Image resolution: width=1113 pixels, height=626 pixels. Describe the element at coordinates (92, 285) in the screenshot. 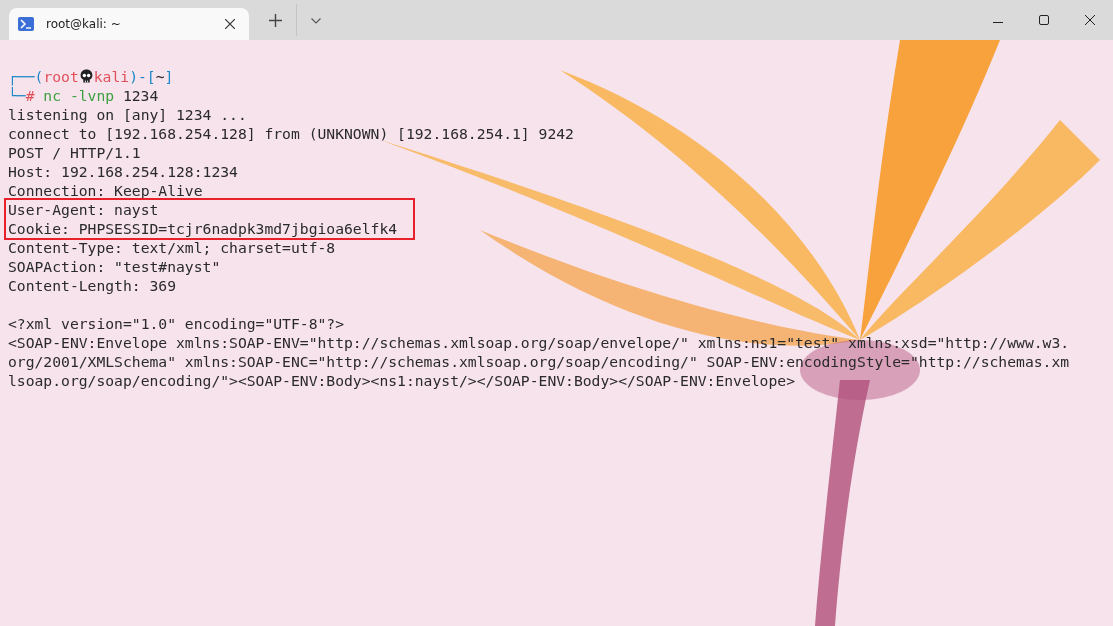

I see `terminal-line: Content-Length: 369` at that location.